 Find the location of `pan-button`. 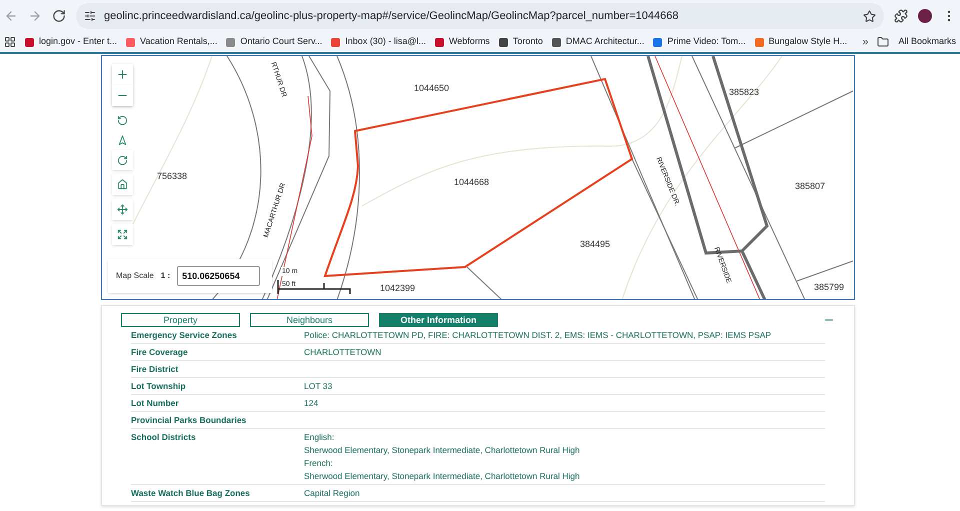

pan-button is located at coordinates (122, 209).